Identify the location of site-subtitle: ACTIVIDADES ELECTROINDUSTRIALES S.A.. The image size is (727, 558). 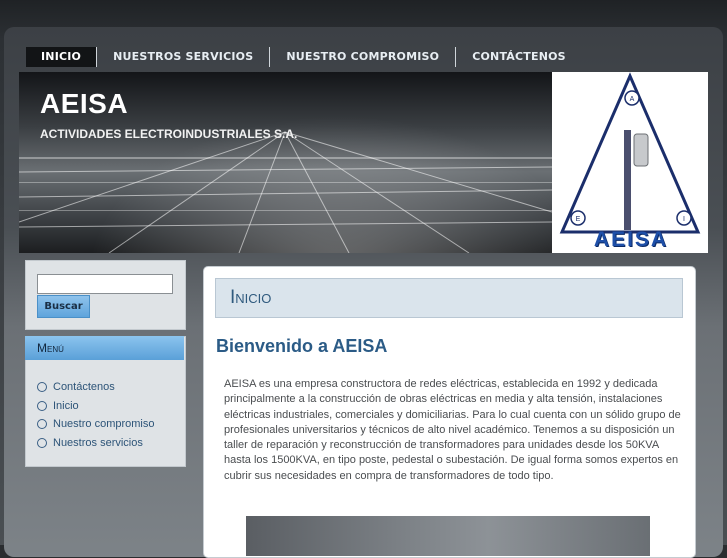
(169, 134).